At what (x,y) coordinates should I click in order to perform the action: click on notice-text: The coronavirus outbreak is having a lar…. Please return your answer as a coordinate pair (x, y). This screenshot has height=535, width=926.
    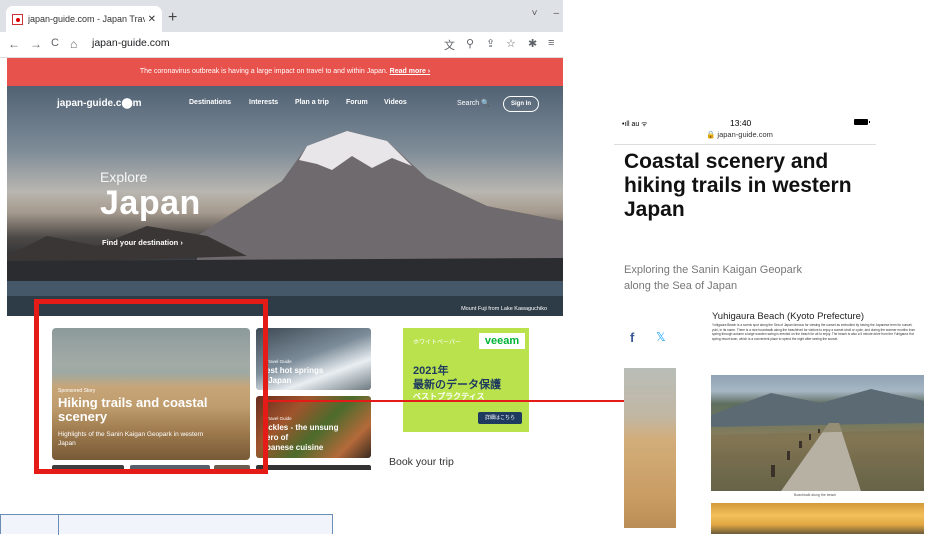
    Looking at the image, I should click on (263, 71).